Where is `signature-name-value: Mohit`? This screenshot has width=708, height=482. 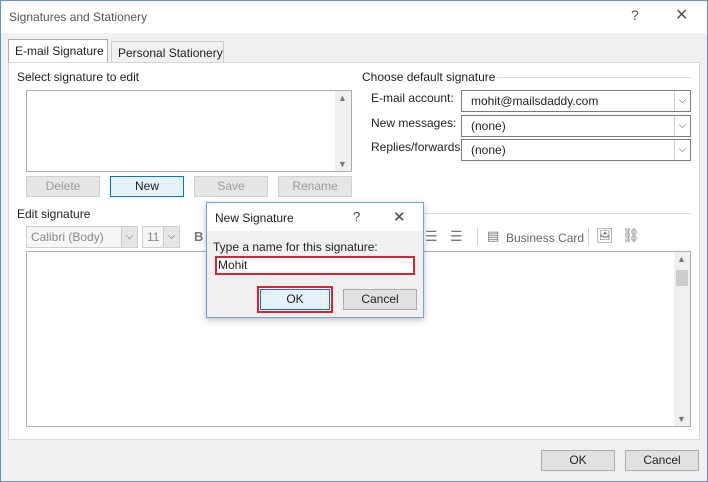 signature-name-value: Mohit is located at coordinates (233, 265).